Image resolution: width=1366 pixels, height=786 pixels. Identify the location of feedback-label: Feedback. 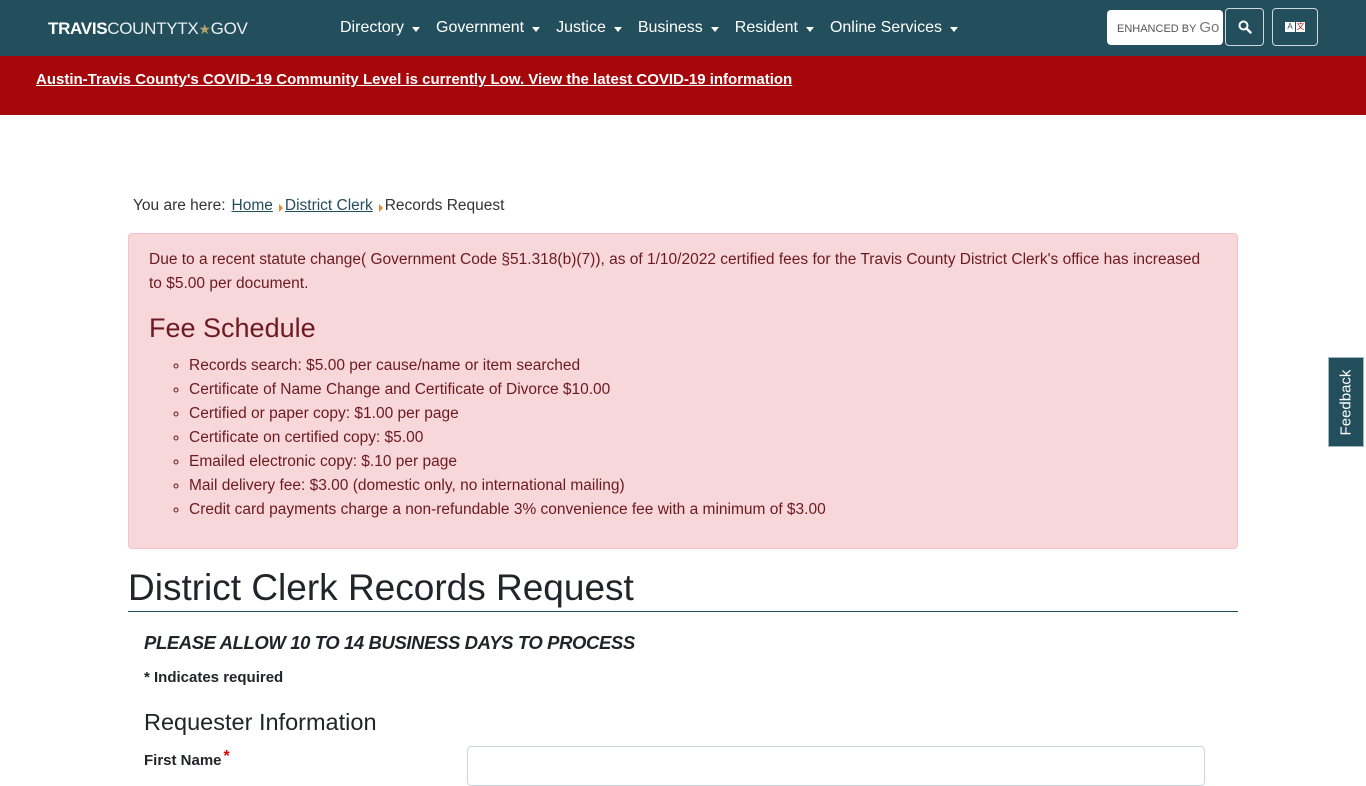
(1346, 402).